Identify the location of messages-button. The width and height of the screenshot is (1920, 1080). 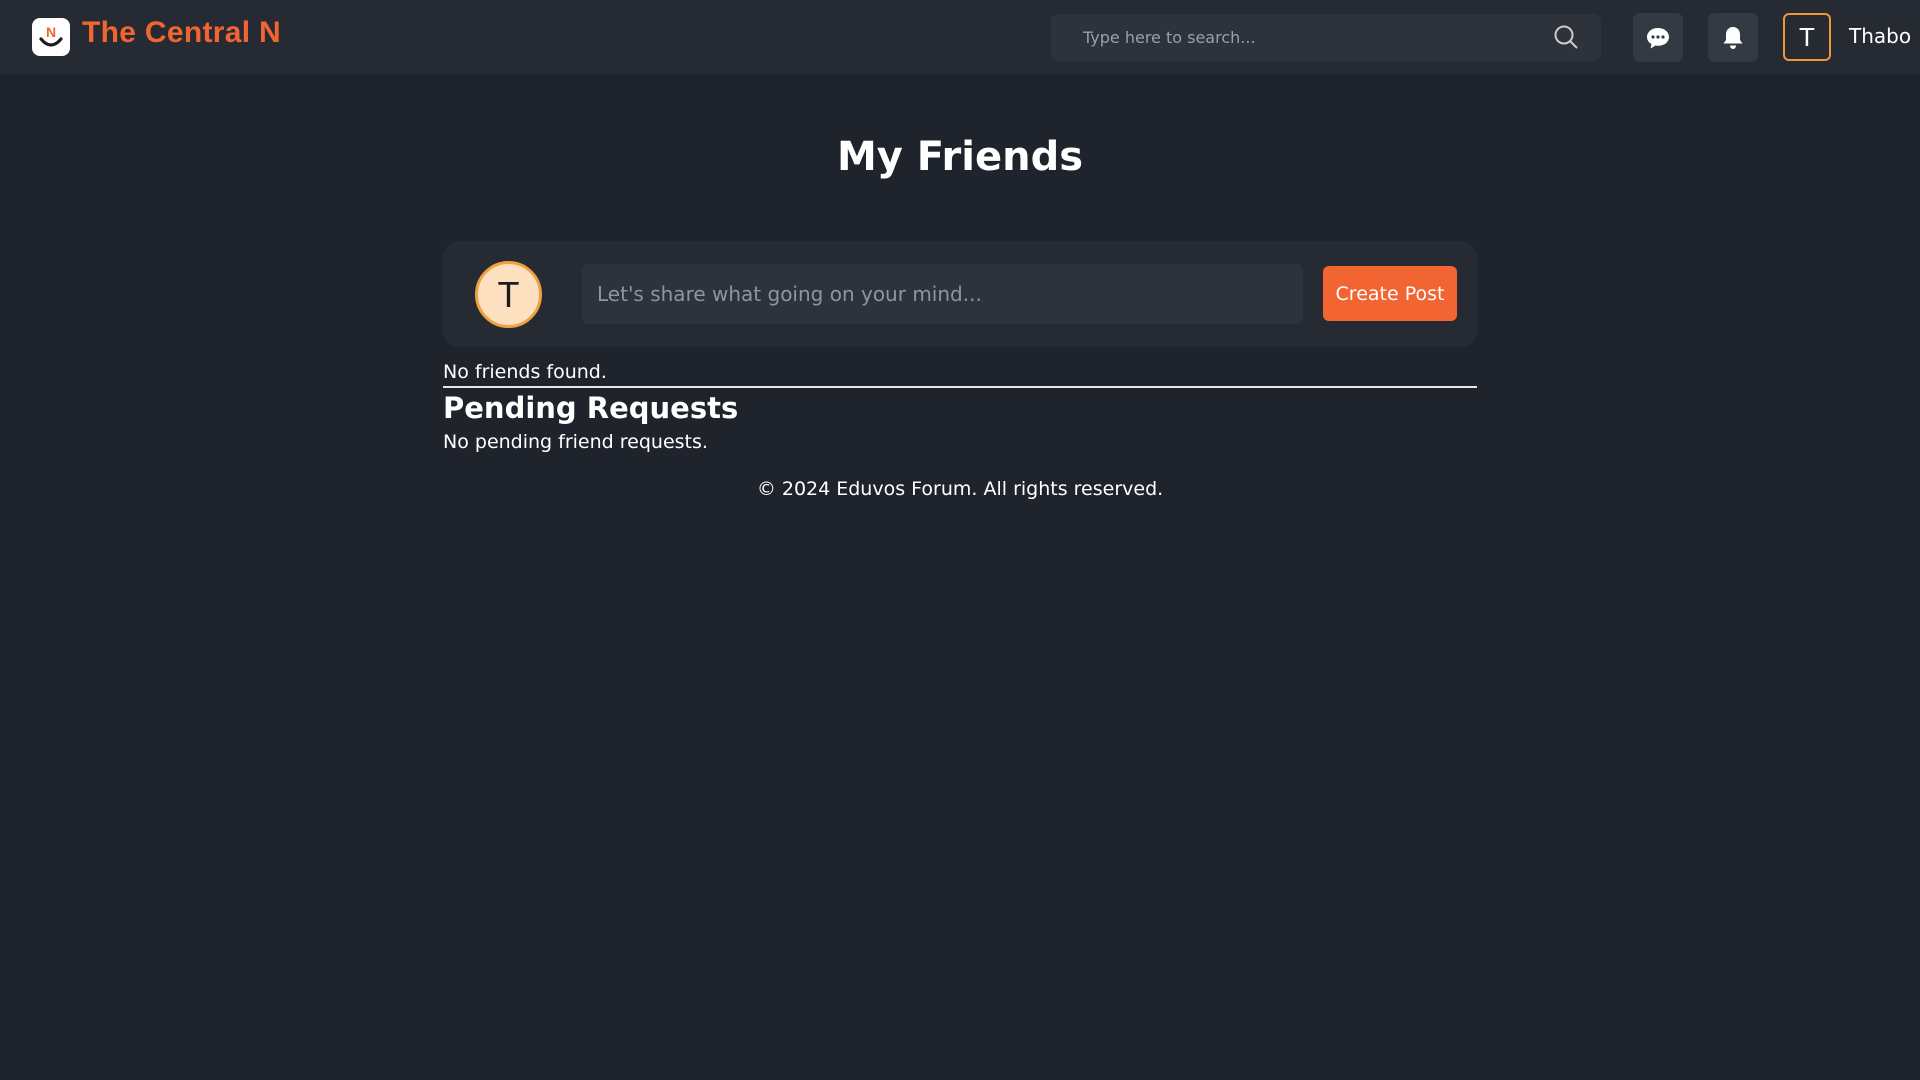
(1658, 37).